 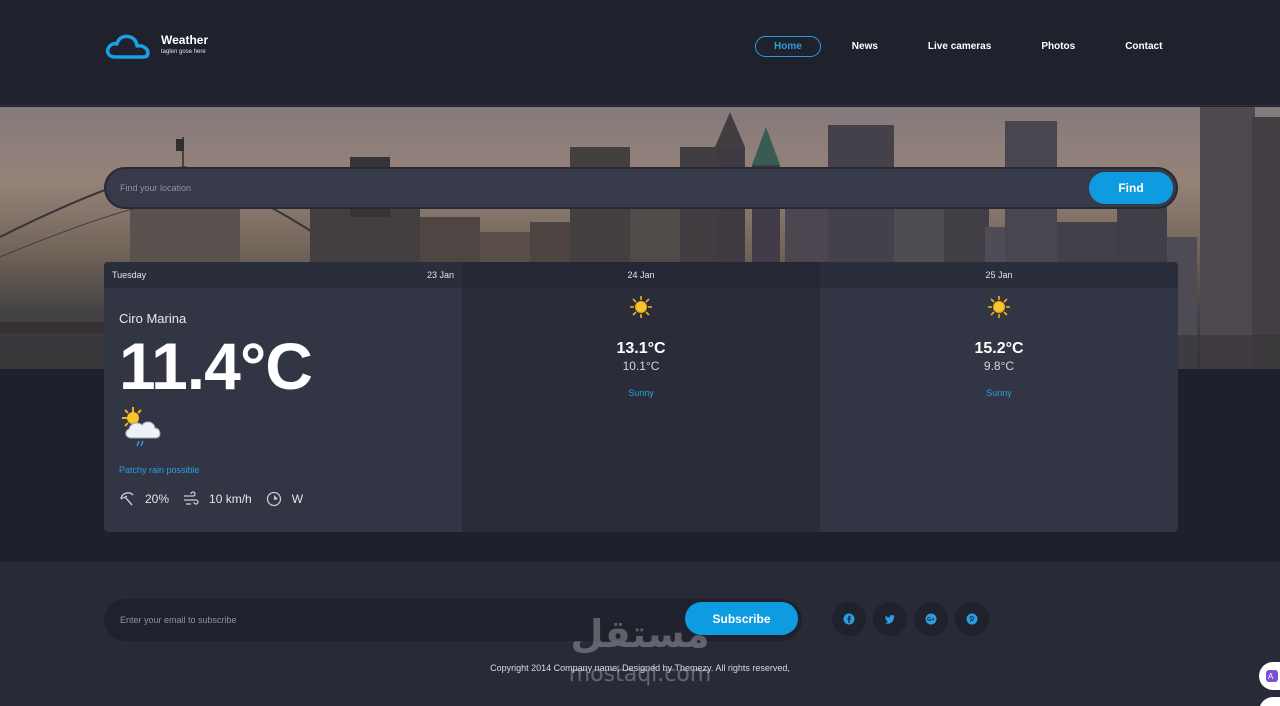 What do you see at coordinates (972, 619) in the screenshot?
I see `pinterest-icon` at bounding box center [972, 619].